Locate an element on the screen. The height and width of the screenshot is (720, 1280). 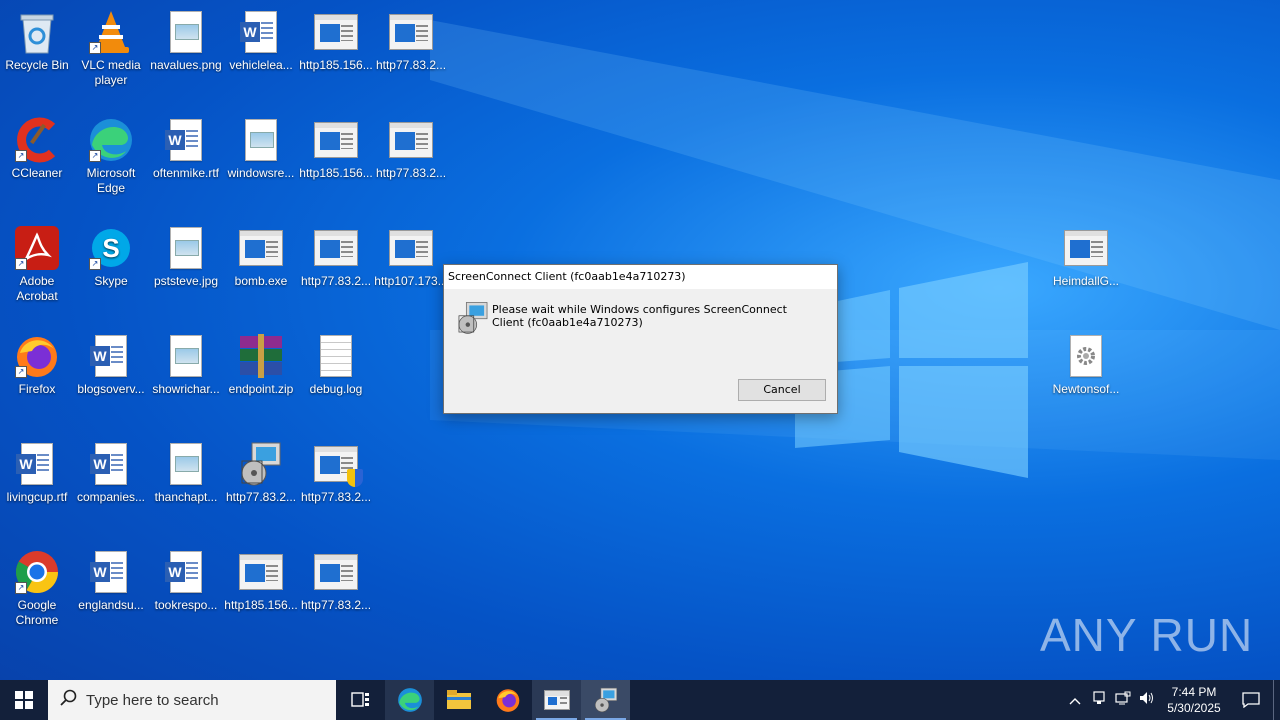
taskbar-installer is located at coordinates (605, 700).